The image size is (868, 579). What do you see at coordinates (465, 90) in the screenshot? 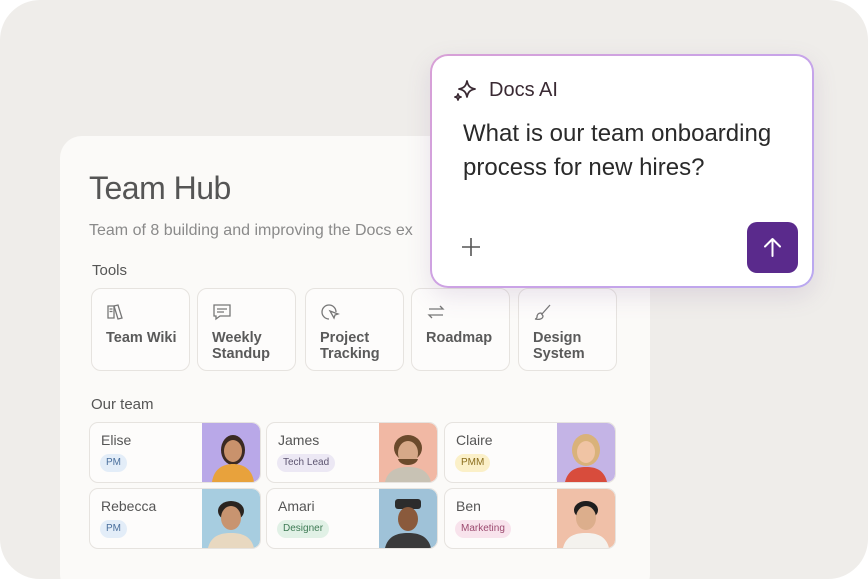
I see `sparkle-icon` at bounding box center [465, 90].